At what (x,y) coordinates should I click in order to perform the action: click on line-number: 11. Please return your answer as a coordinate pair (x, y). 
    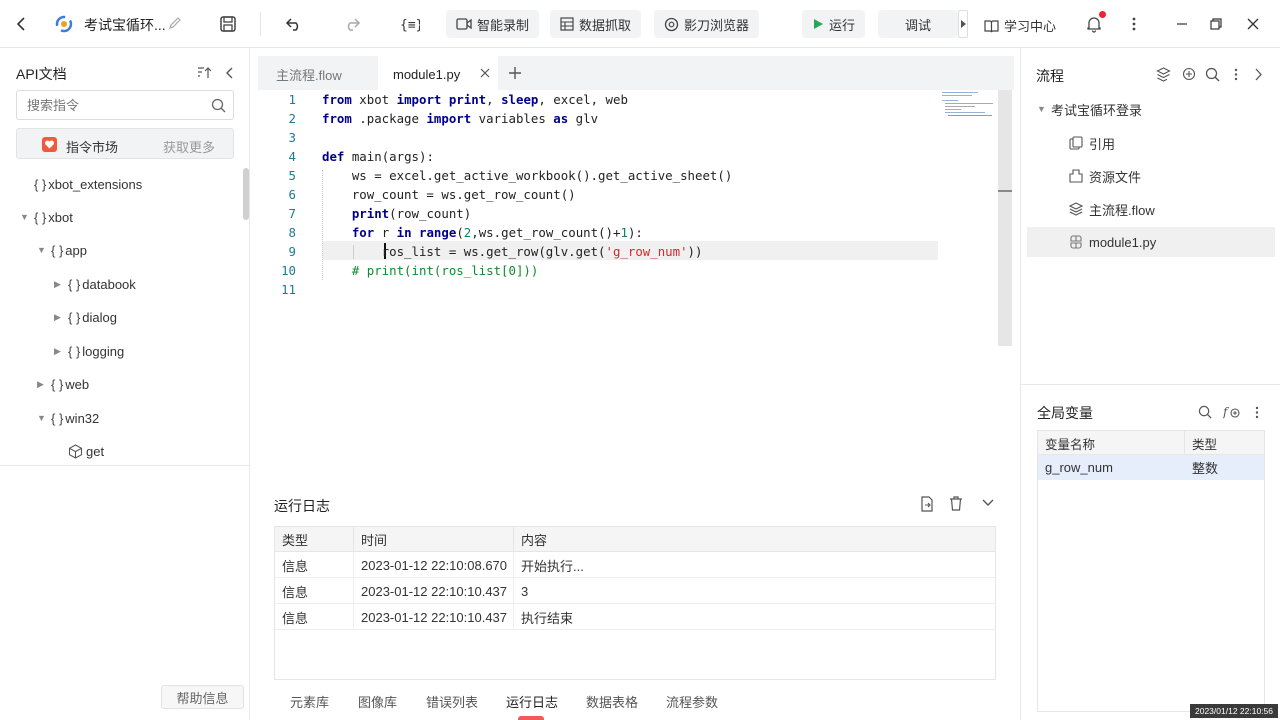
    Looking at the image, I should click on (288, 289).